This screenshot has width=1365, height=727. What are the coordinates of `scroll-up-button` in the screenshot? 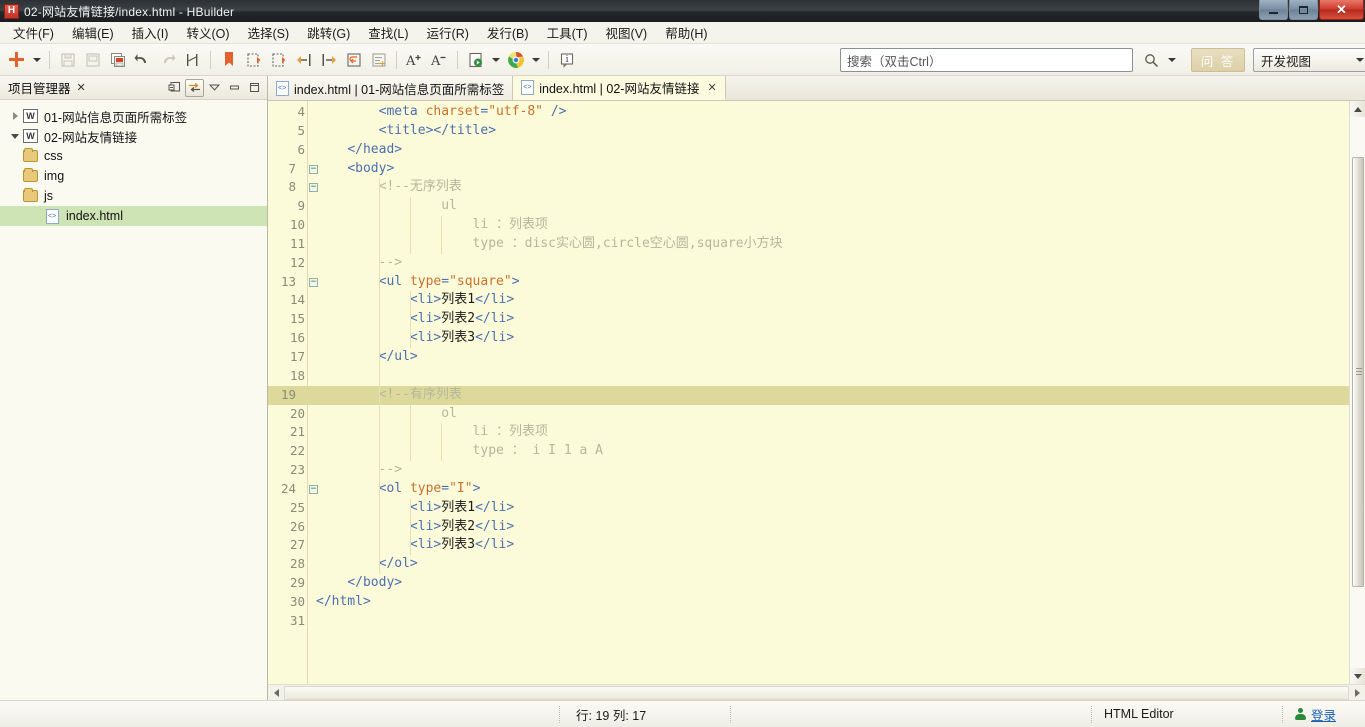 It's located at (1357, 109).